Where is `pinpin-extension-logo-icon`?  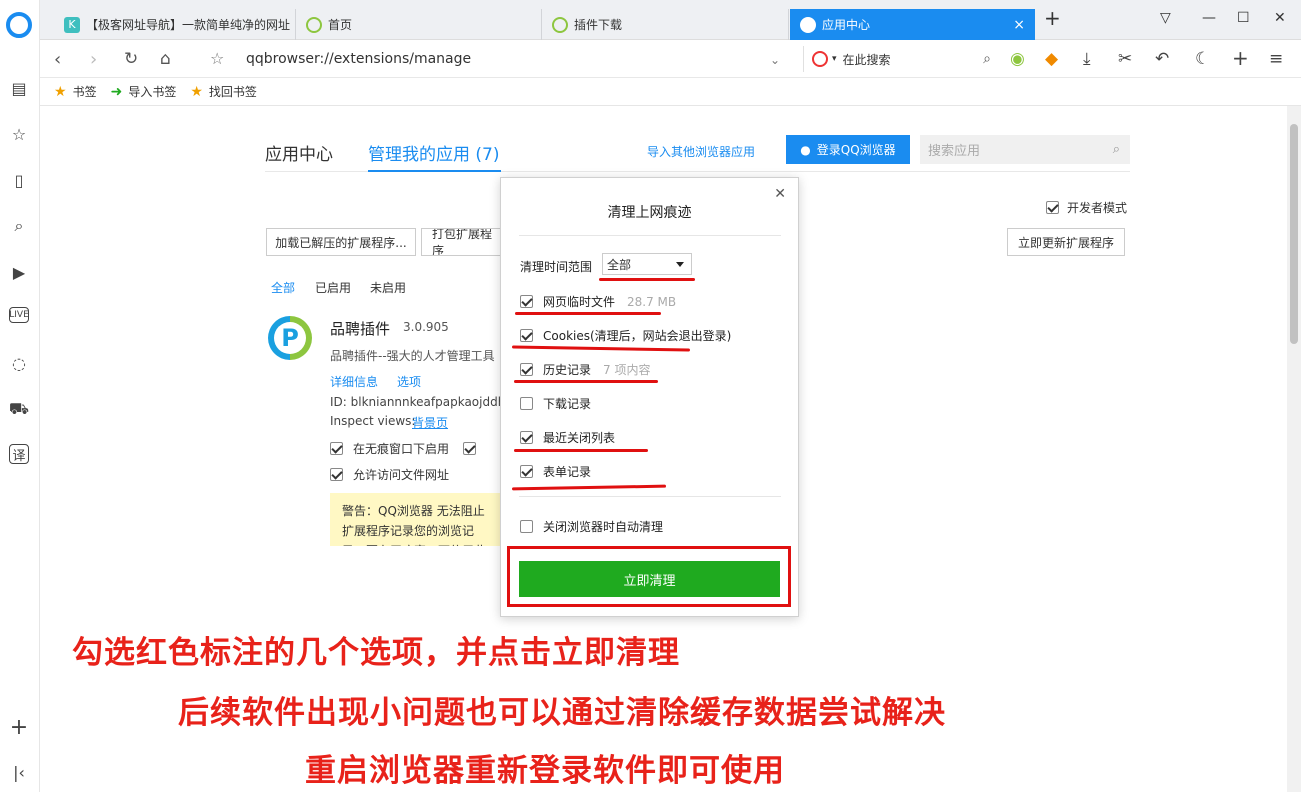
pinpin-extension-logo-icon is located at coordinates (290, 338).